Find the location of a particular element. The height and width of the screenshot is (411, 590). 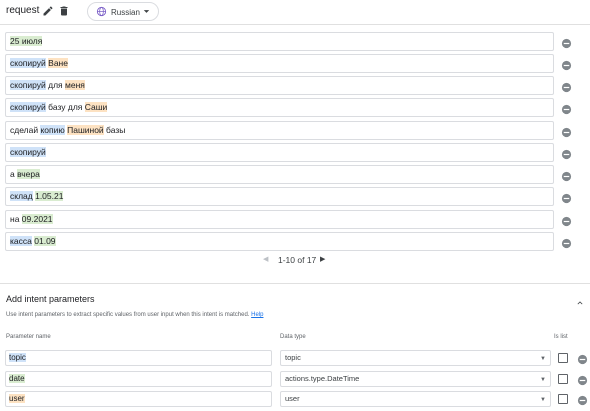

annotated-span: Ване is located at coordinates (58, 63).